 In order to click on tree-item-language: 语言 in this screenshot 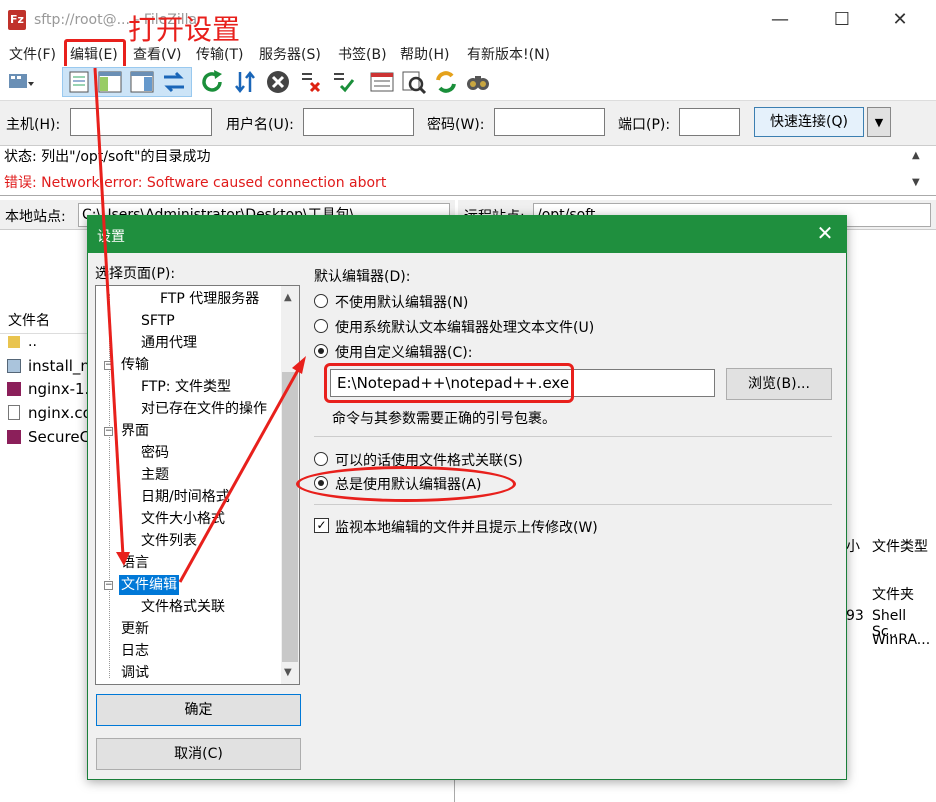, I will do `click(135, 563)`.